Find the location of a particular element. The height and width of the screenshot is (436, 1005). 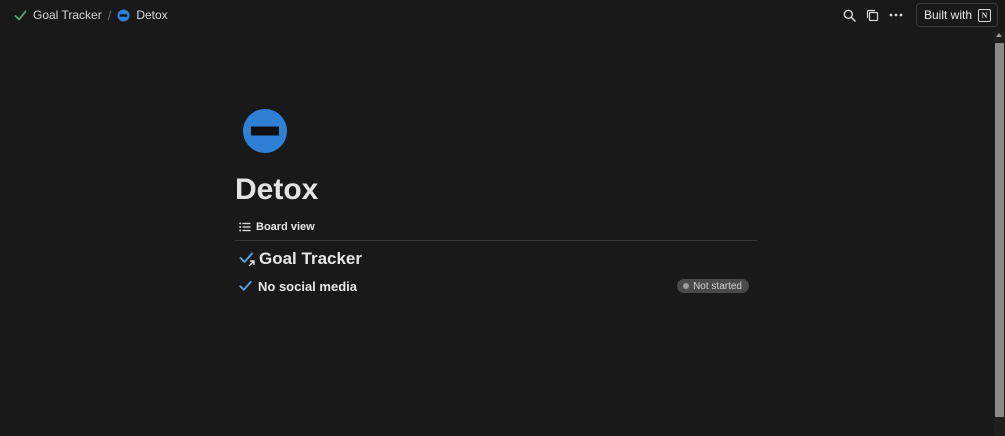

status-badge: Not started is located at coordinates (713, 286).